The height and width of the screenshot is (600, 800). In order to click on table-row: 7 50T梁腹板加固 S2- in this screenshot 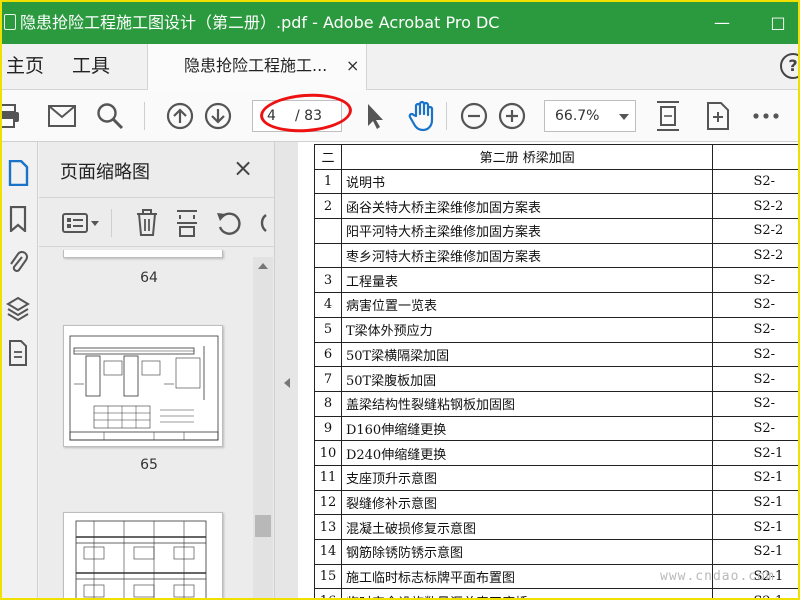, I will do `click(556, 379)`.